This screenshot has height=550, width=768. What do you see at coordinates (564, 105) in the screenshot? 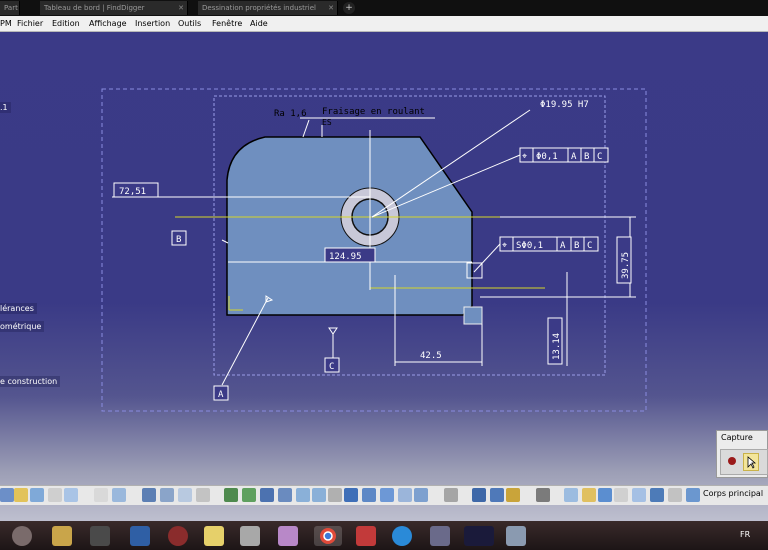
I see `diameter-label: Φ19.95 H7` at bounding box center [564, 105].